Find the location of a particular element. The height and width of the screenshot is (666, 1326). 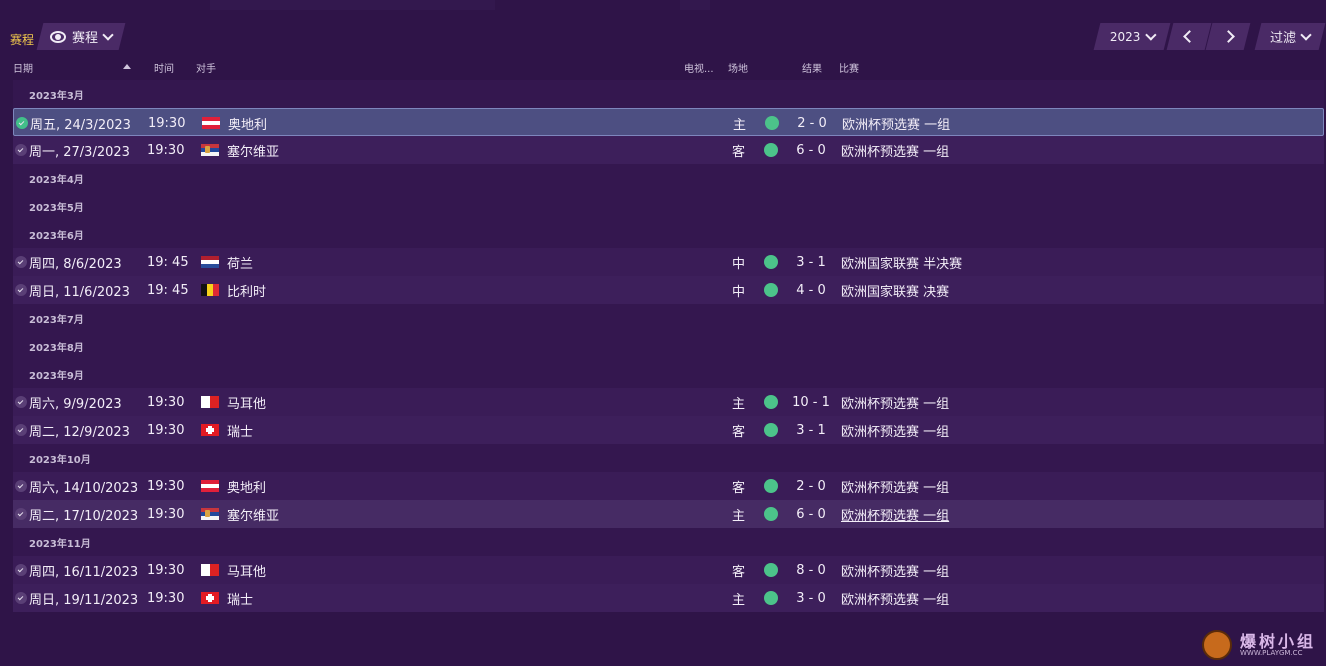

austria-flag-icon is located at coordinates (210, 486).